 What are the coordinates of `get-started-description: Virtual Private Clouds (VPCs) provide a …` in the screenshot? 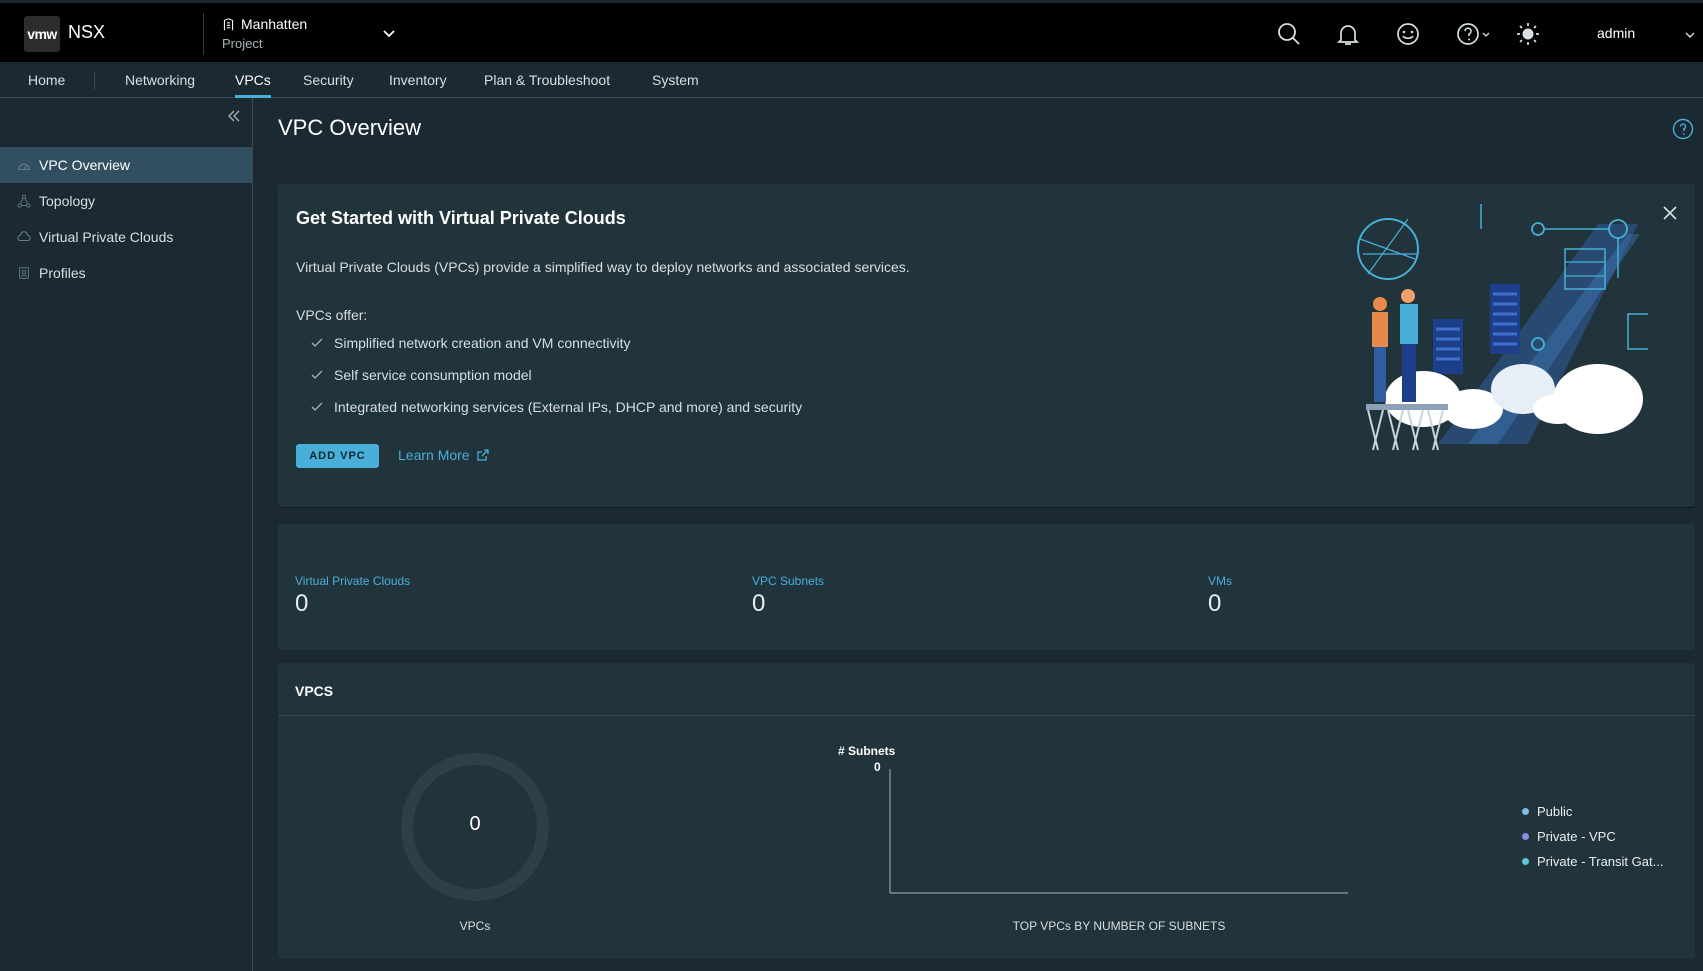 It's located at (603, 267).